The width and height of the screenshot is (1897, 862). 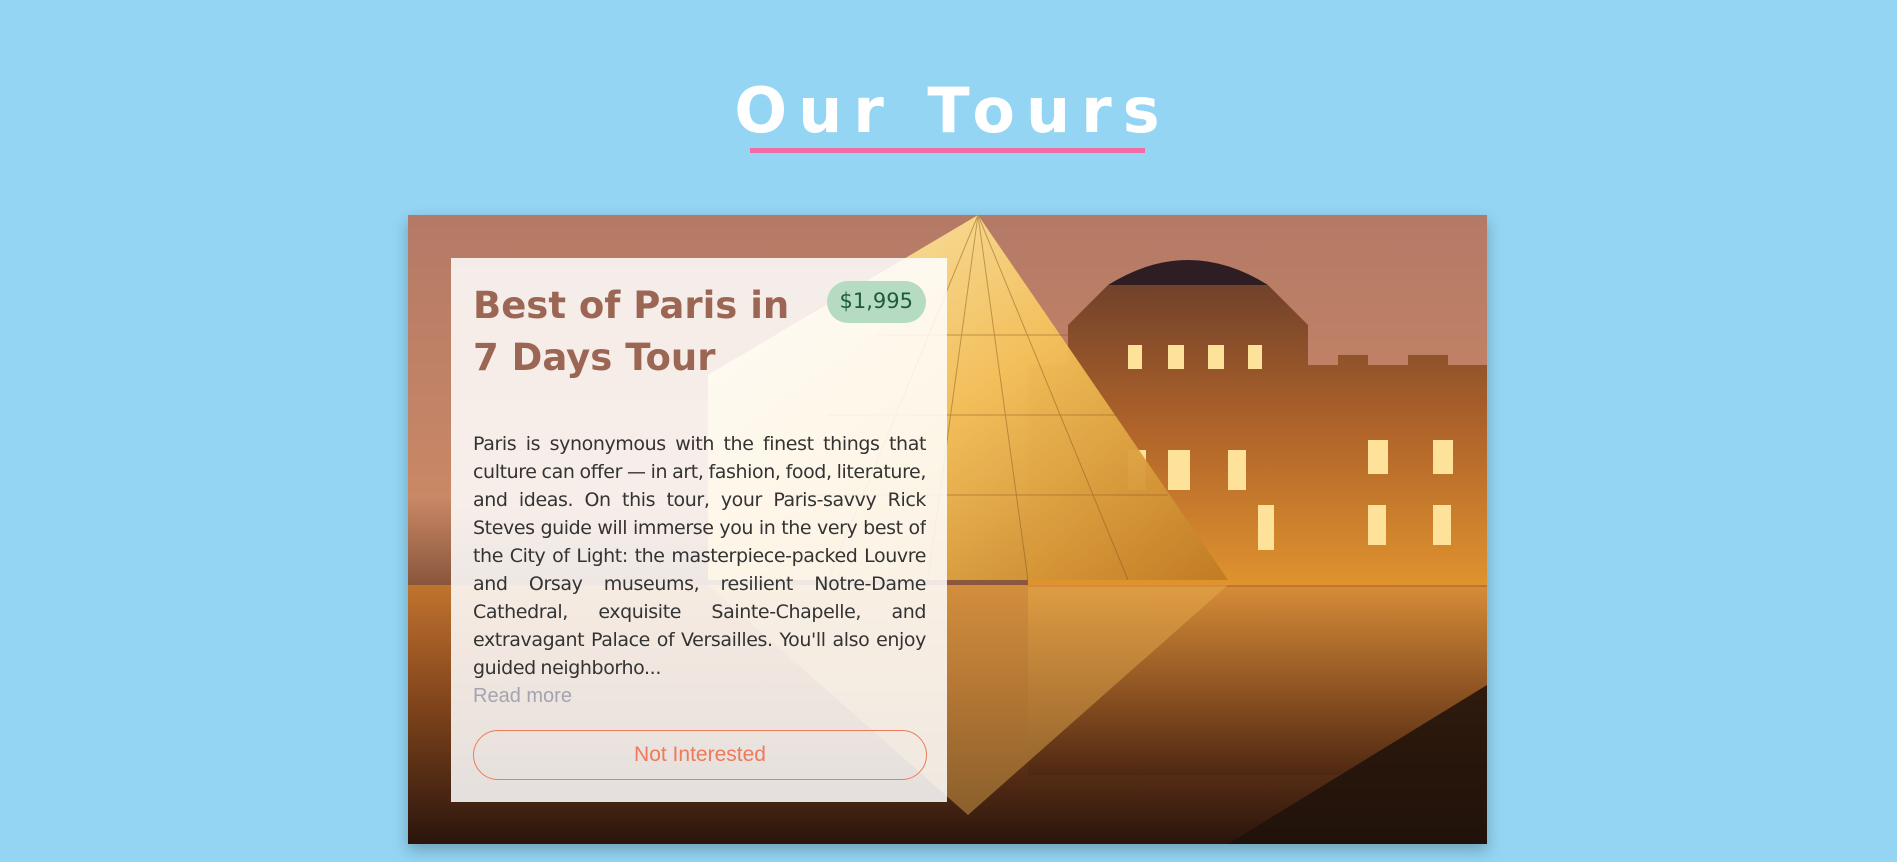 What do you see at coordinates (631, 331) in the screenshot?
I see `tour-name: Best of Paris in 7 Days Tour` at bounding box center [631, 331].